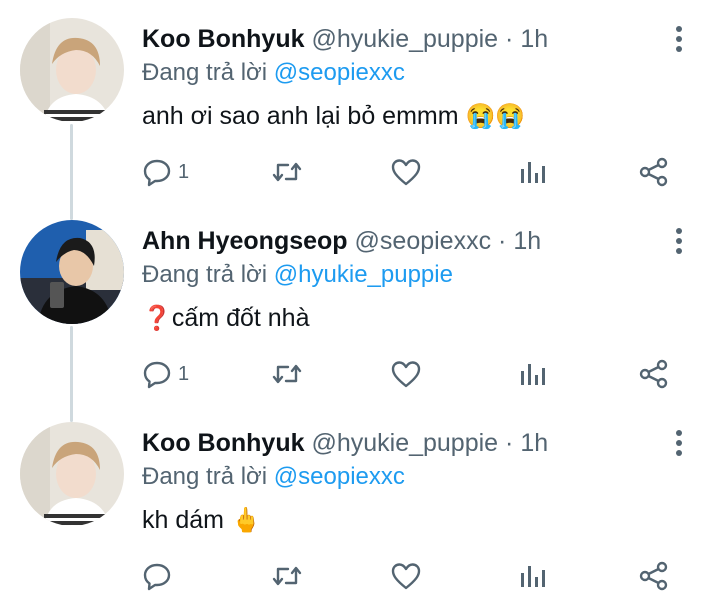  Describe the element at coordinates (157, 318) in the screenshot. I see `question-mark-emoji: ❓` at that location.